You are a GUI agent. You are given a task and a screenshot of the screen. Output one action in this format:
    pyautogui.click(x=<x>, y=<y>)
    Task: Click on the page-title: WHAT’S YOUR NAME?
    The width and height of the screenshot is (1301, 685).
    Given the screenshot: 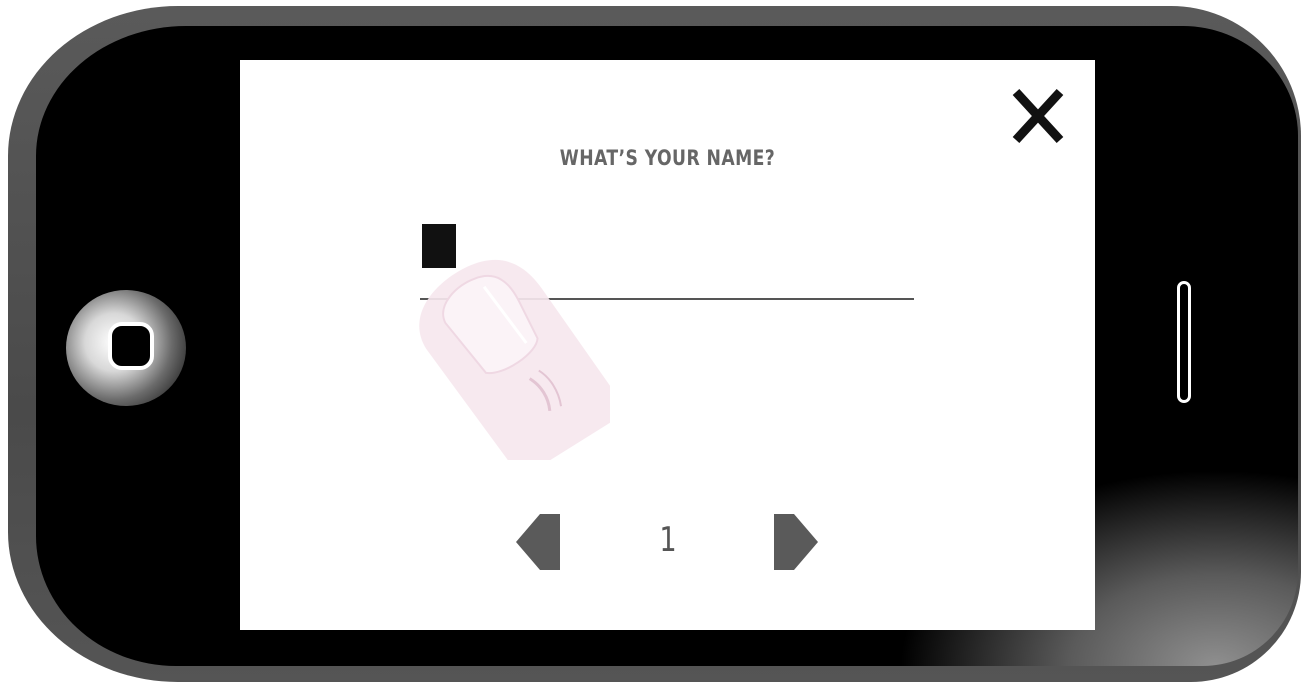 What is the action you would take?
    pyautogui.click(x=667, y=158)
    